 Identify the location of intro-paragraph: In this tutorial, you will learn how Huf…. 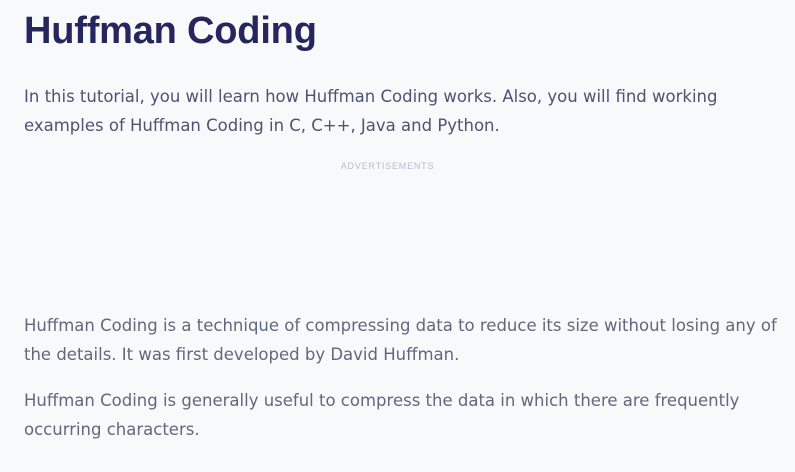
(371, 111).